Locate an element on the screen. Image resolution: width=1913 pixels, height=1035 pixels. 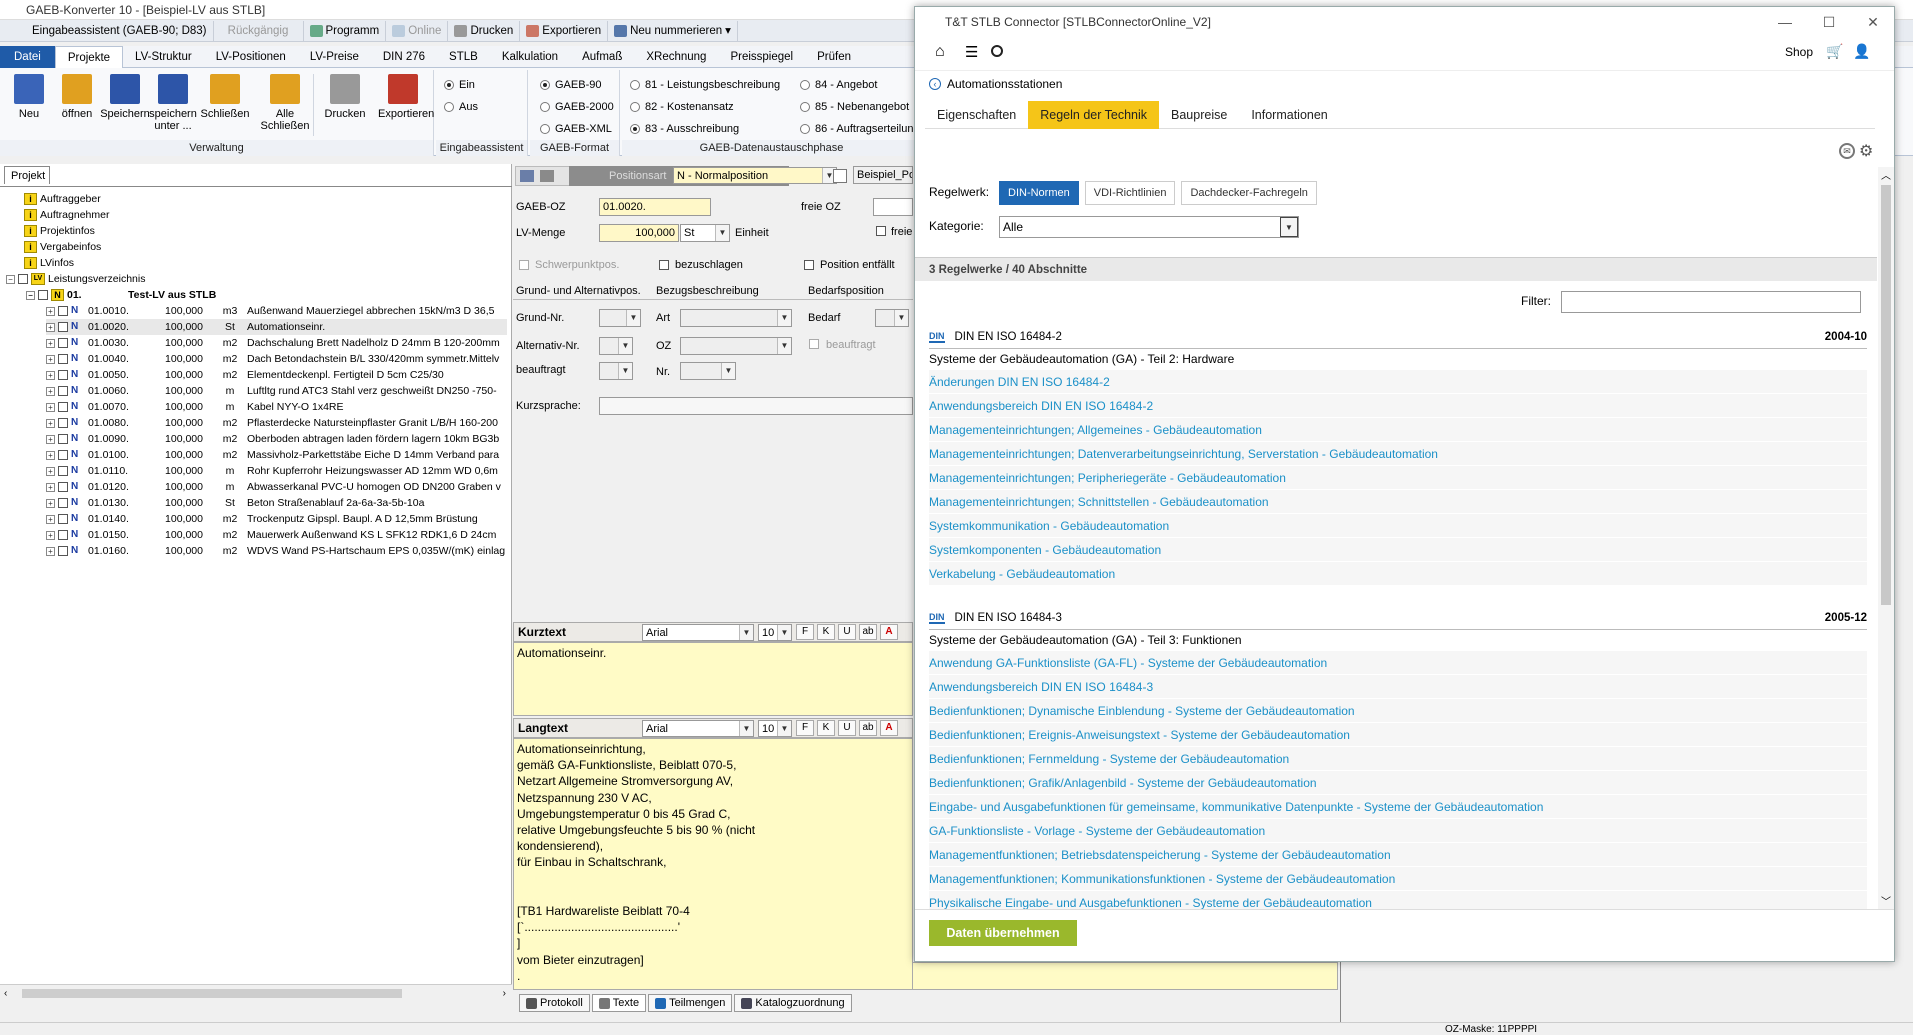
back-icon: ‹ is located at coordinates (935, 84).